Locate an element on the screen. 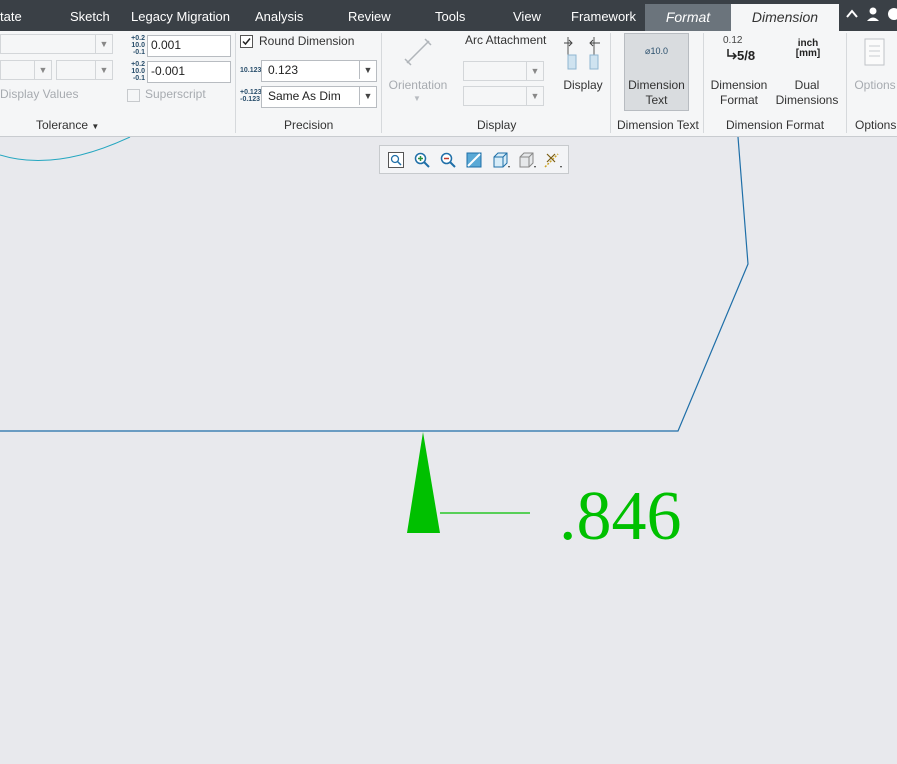  upper-tolerance-input: 0.001 is located at coordinates (189, 46).